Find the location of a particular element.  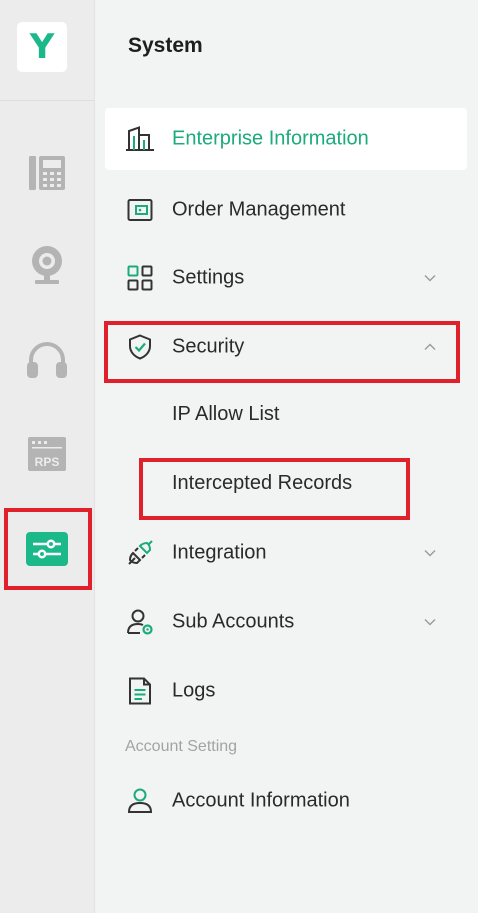

grid-icon is located at coordinates (140, 278).